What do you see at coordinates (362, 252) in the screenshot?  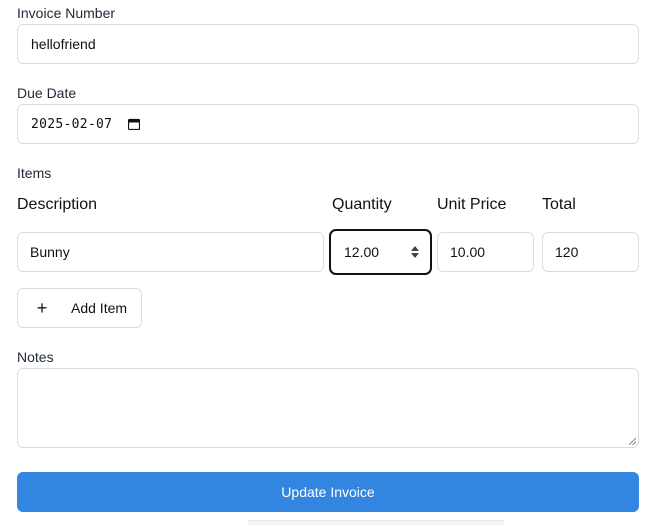 I see `item-quantity-value: 12.00` at bounding box center [362, 252].